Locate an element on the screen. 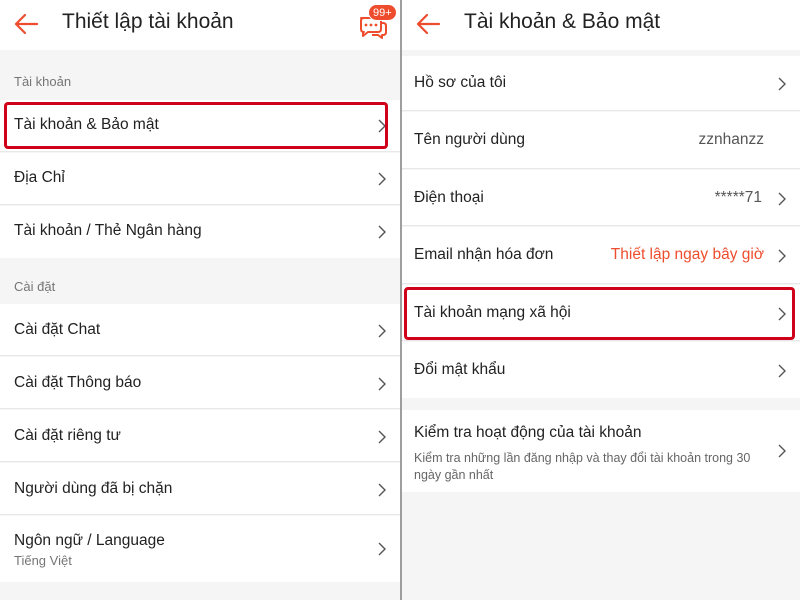  menu-item-label: Đổi mật khẩu is located at coordinates (460, 369).